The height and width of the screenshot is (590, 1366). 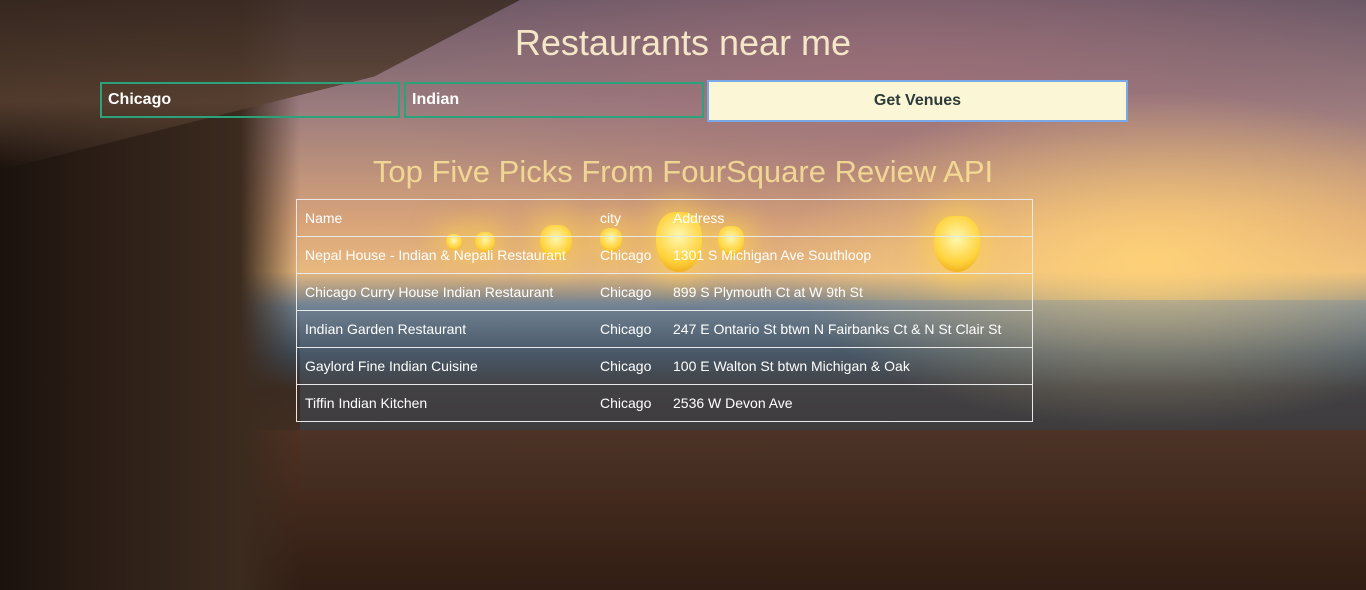 What do you see at coordinates (849, 292) in the screenshot?
I see `venue-address: 899 S Plymouth Ct at W 9th St` at bounding box center [849, 292].